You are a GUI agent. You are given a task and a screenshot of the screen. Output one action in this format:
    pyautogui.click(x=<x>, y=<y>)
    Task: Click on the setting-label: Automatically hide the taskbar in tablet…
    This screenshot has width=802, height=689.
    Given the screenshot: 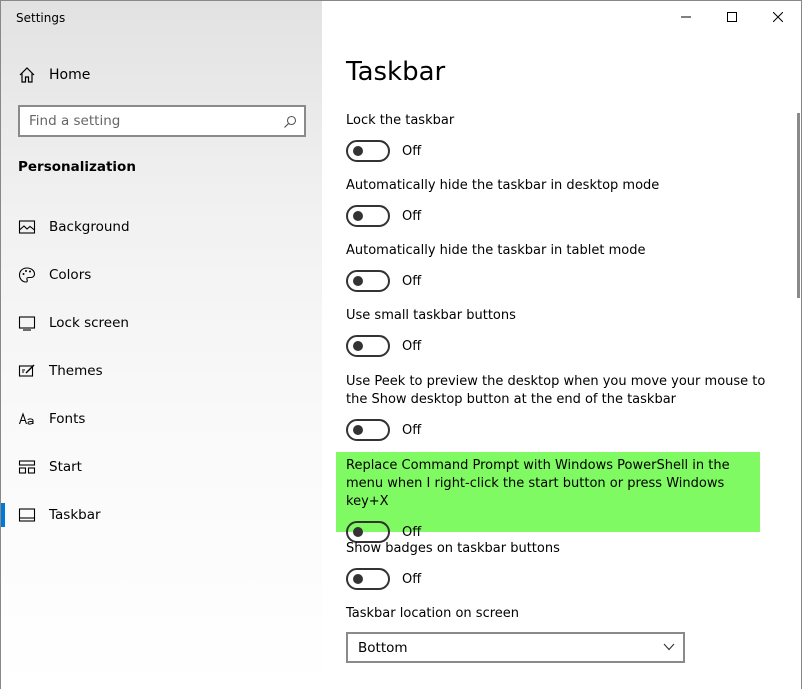 What is the action you would take?
    pyautogui.click(x=496, y=250)
    